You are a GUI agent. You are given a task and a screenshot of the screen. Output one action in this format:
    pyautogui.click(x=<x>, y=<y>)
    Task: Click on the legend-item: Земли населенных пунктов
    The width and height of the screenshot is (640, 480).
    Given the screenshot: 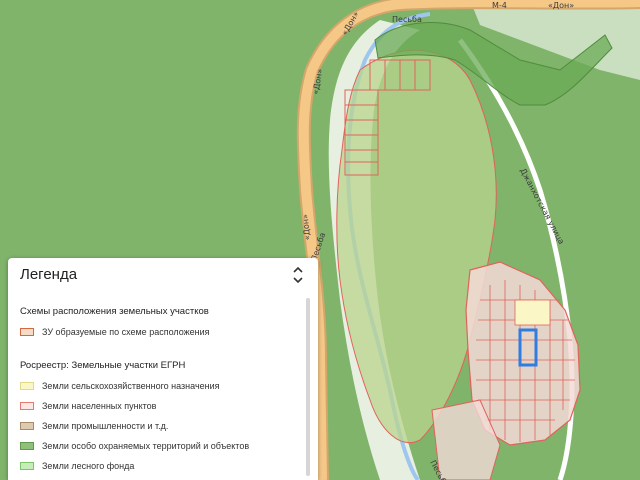 What is the action you would take?
    pyautogui.click(x=88, y=406)
    